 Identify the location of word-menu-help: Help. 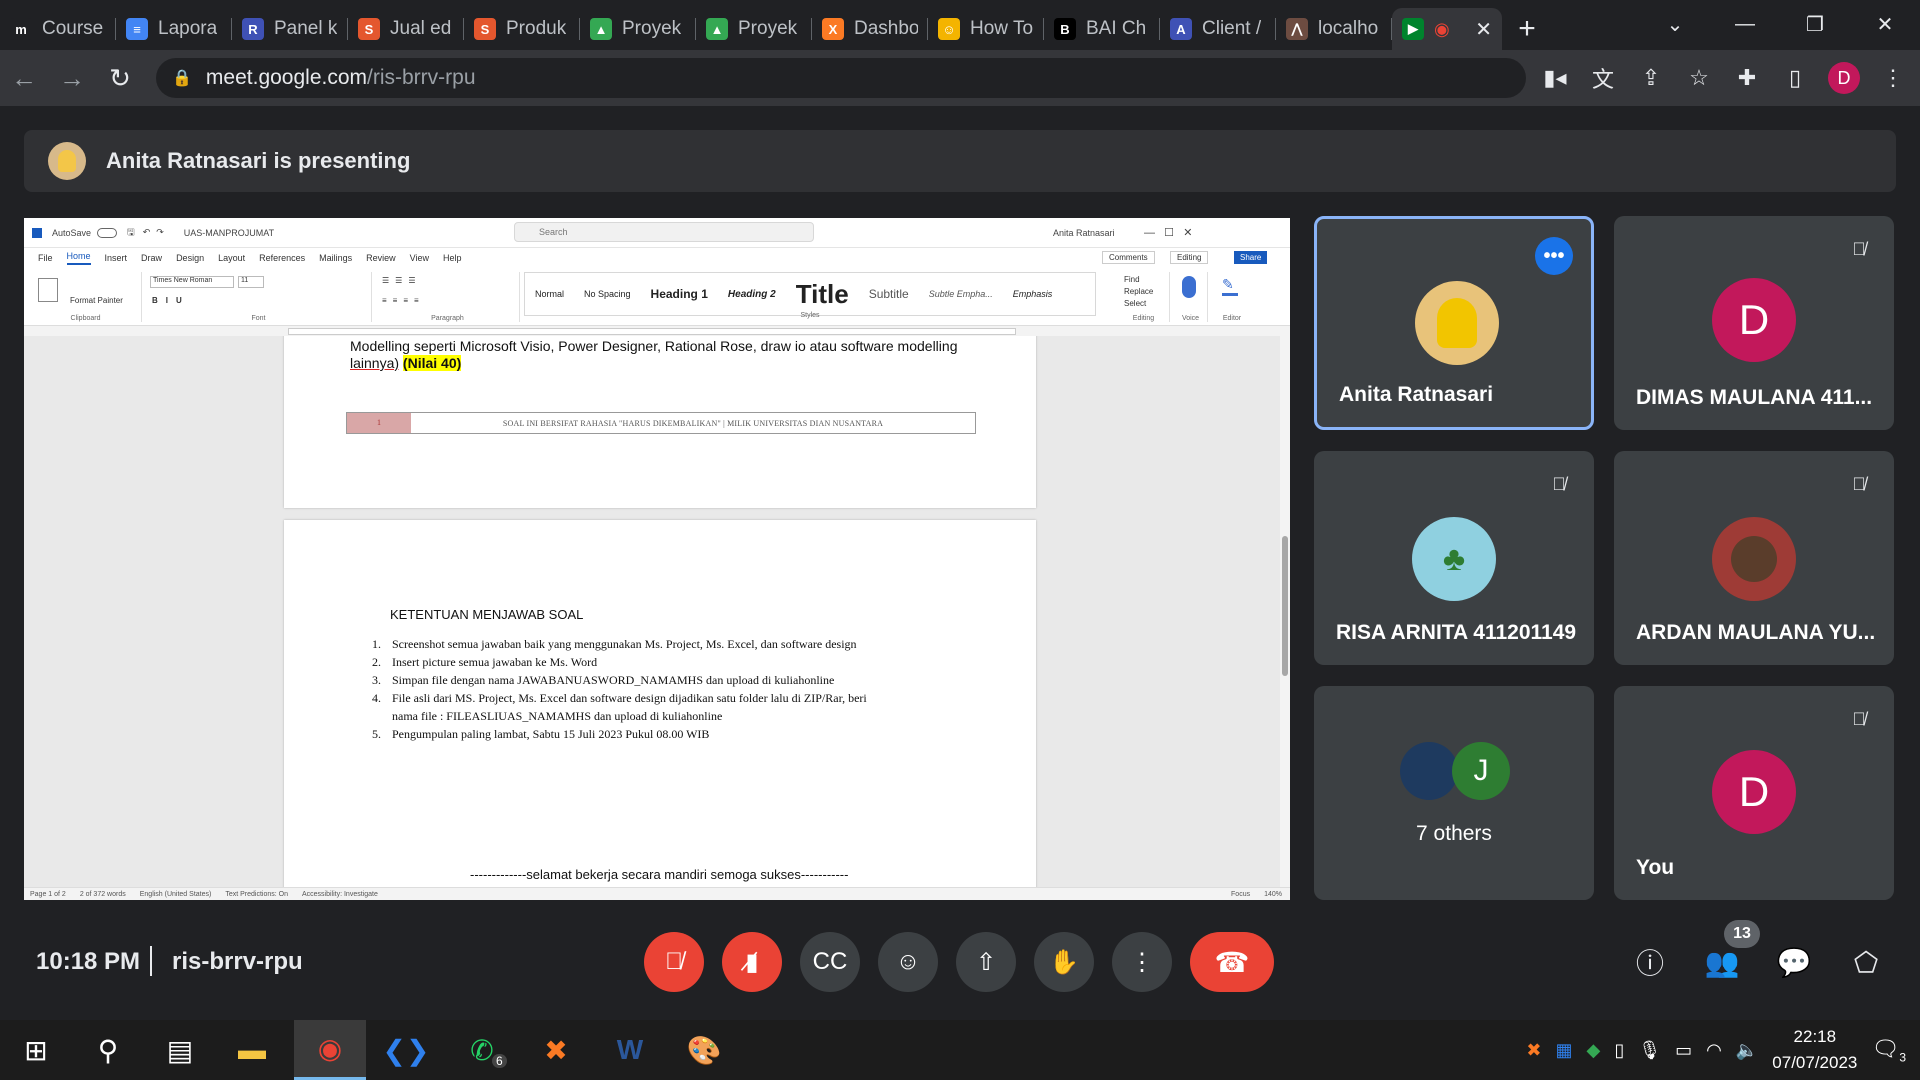
(452, 258).